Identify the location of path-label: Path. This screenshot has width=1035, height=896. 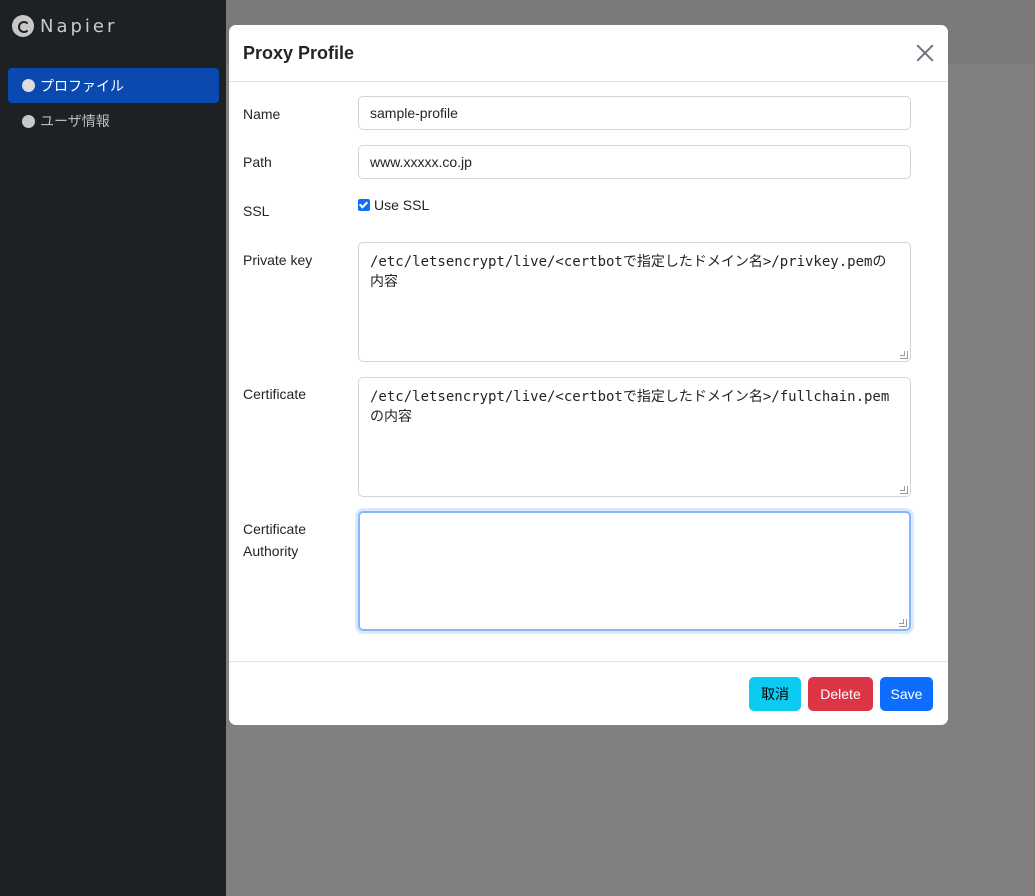
(257, 162).